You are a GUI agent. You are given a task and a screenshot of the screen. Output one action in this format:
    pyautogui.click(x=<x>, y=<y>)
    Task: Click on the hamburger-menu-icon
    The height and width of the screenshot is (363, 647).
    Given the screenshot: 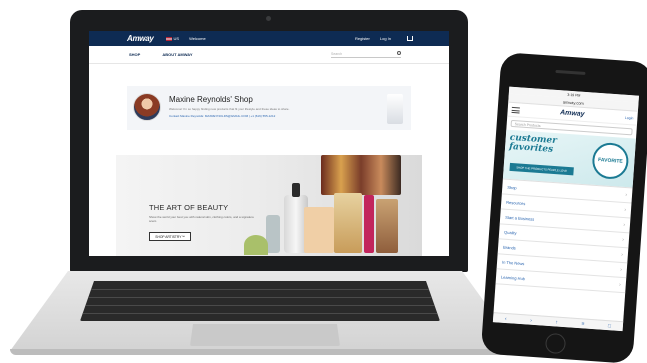 What is the action you would take?
    pyautogui.click(x=515, y=109)
    